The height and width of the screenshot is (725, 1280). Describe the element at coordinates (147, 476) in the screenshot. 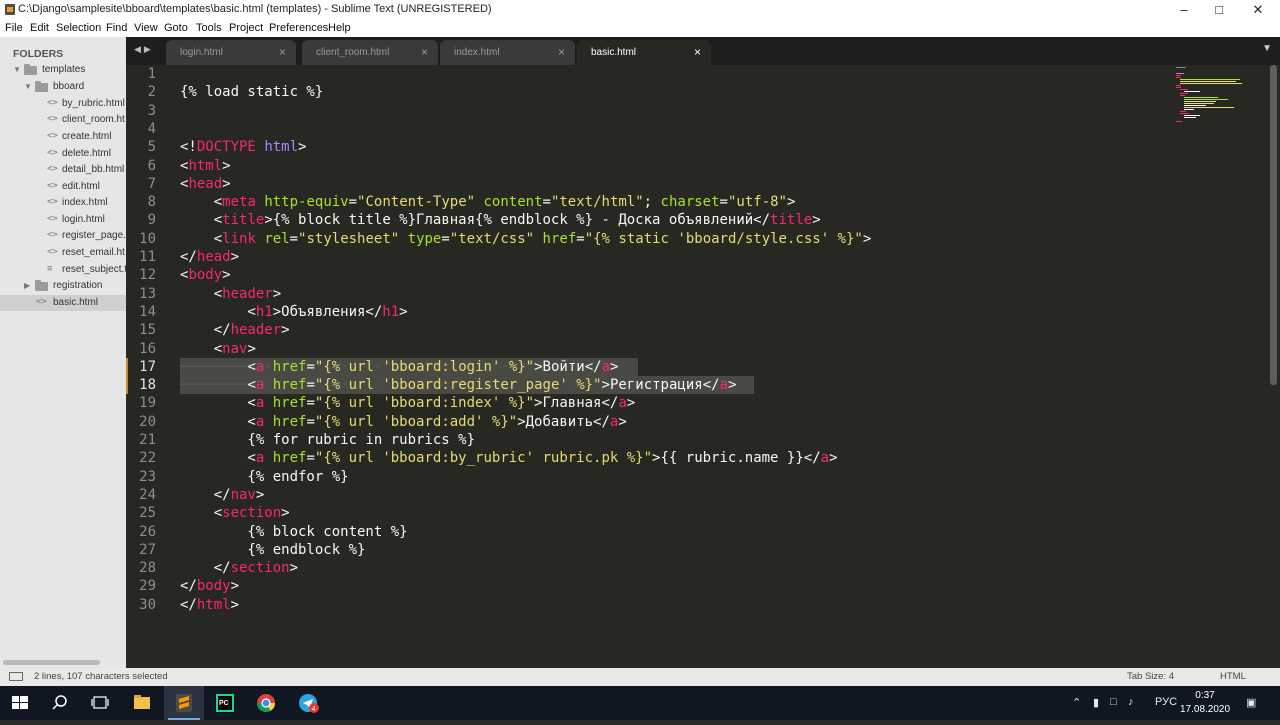

I see `line-number: 23` at that location.